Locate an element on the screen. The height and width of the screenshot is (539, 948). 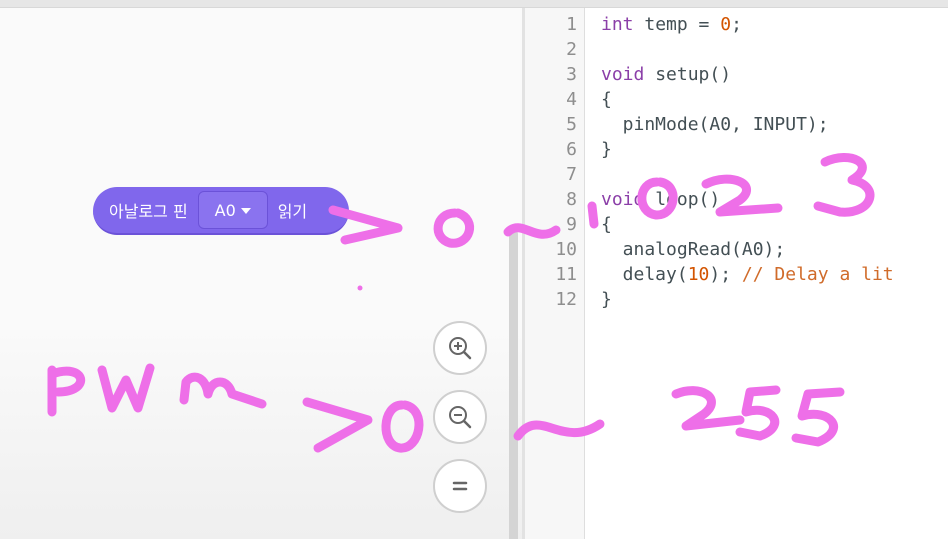
code-line: 11 delay(10); // Delay a lit is located at coordinates (736, 274).